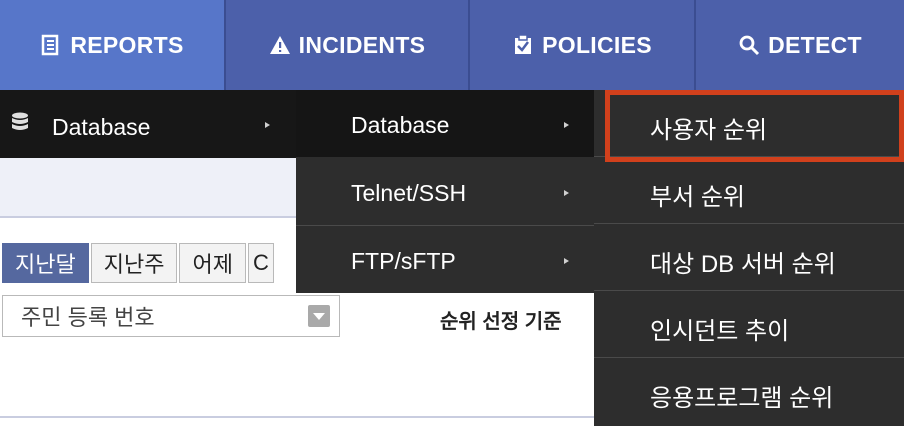  Describe the element at coordinates (212, 263) in the screenshot. I see `period-tab-yesterday: 어제` at that location.